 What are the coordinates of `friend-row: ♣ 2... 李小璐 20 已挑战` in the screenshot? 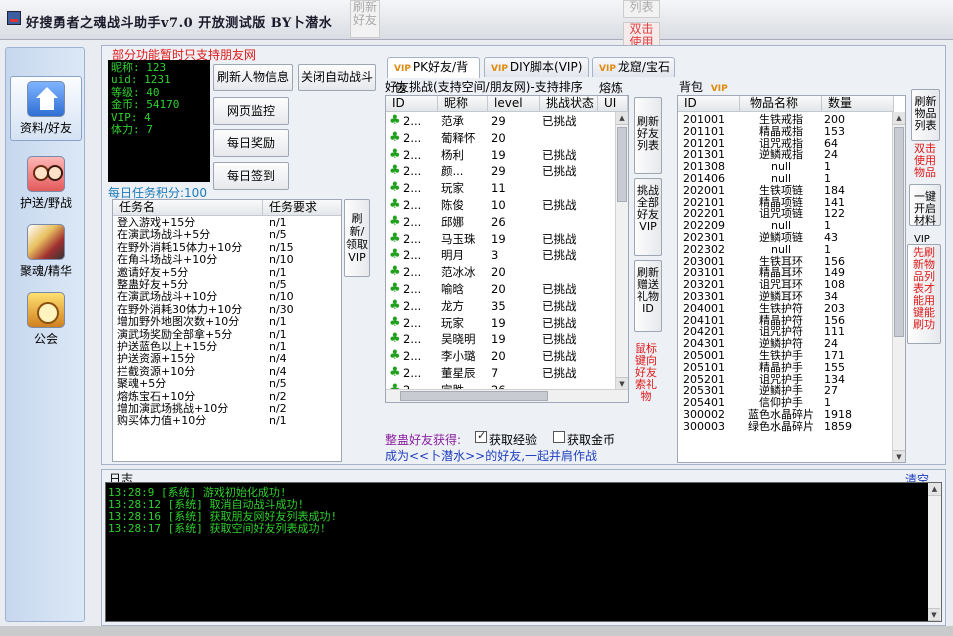 It's located at (501, 356).